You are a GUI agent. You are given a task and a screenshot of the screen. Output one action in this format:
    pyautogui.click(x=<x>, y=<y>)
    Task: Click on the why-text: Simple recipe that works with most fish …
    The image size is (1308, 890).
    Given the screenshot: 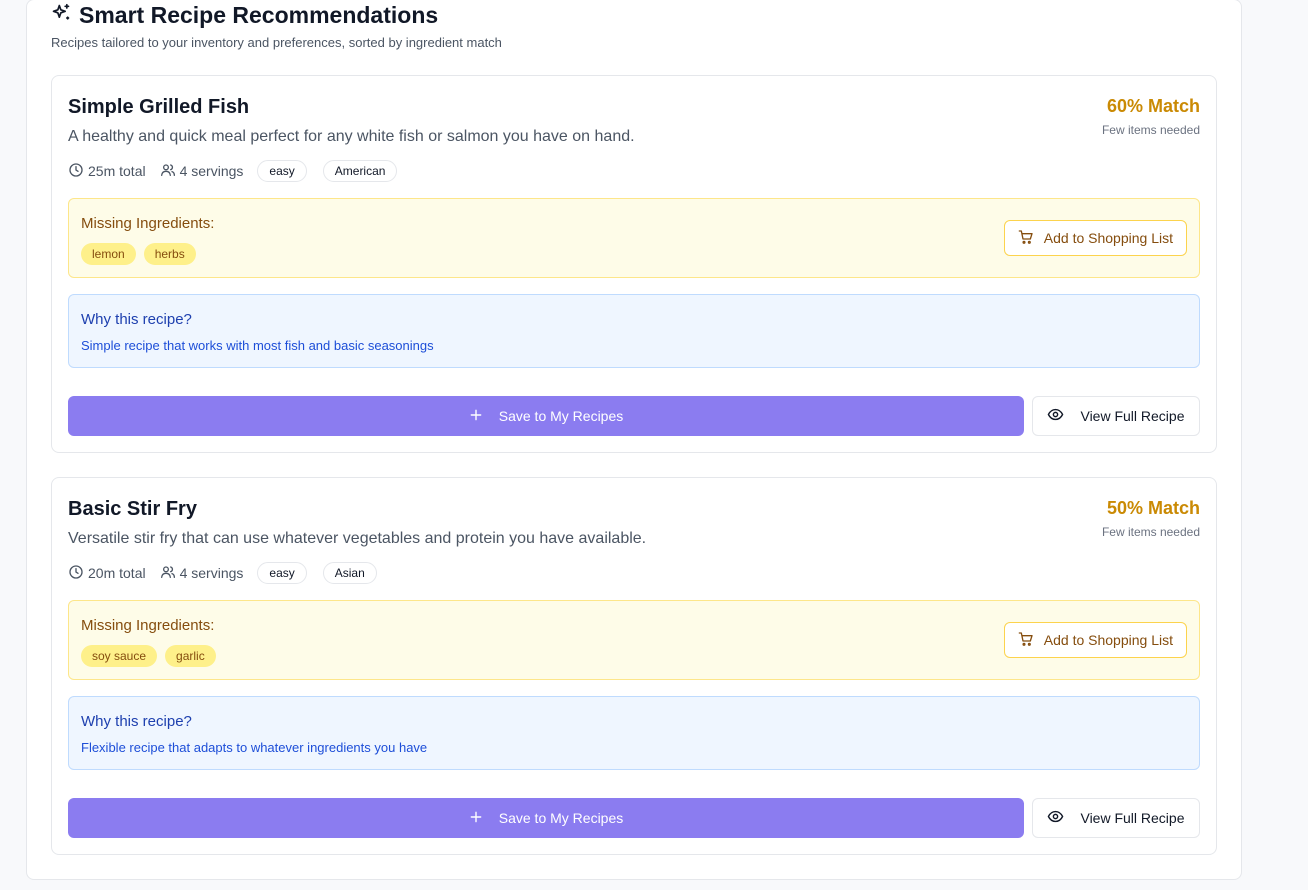 What is the action you would take?
    pyautogui.click(x=257, y=345)
    